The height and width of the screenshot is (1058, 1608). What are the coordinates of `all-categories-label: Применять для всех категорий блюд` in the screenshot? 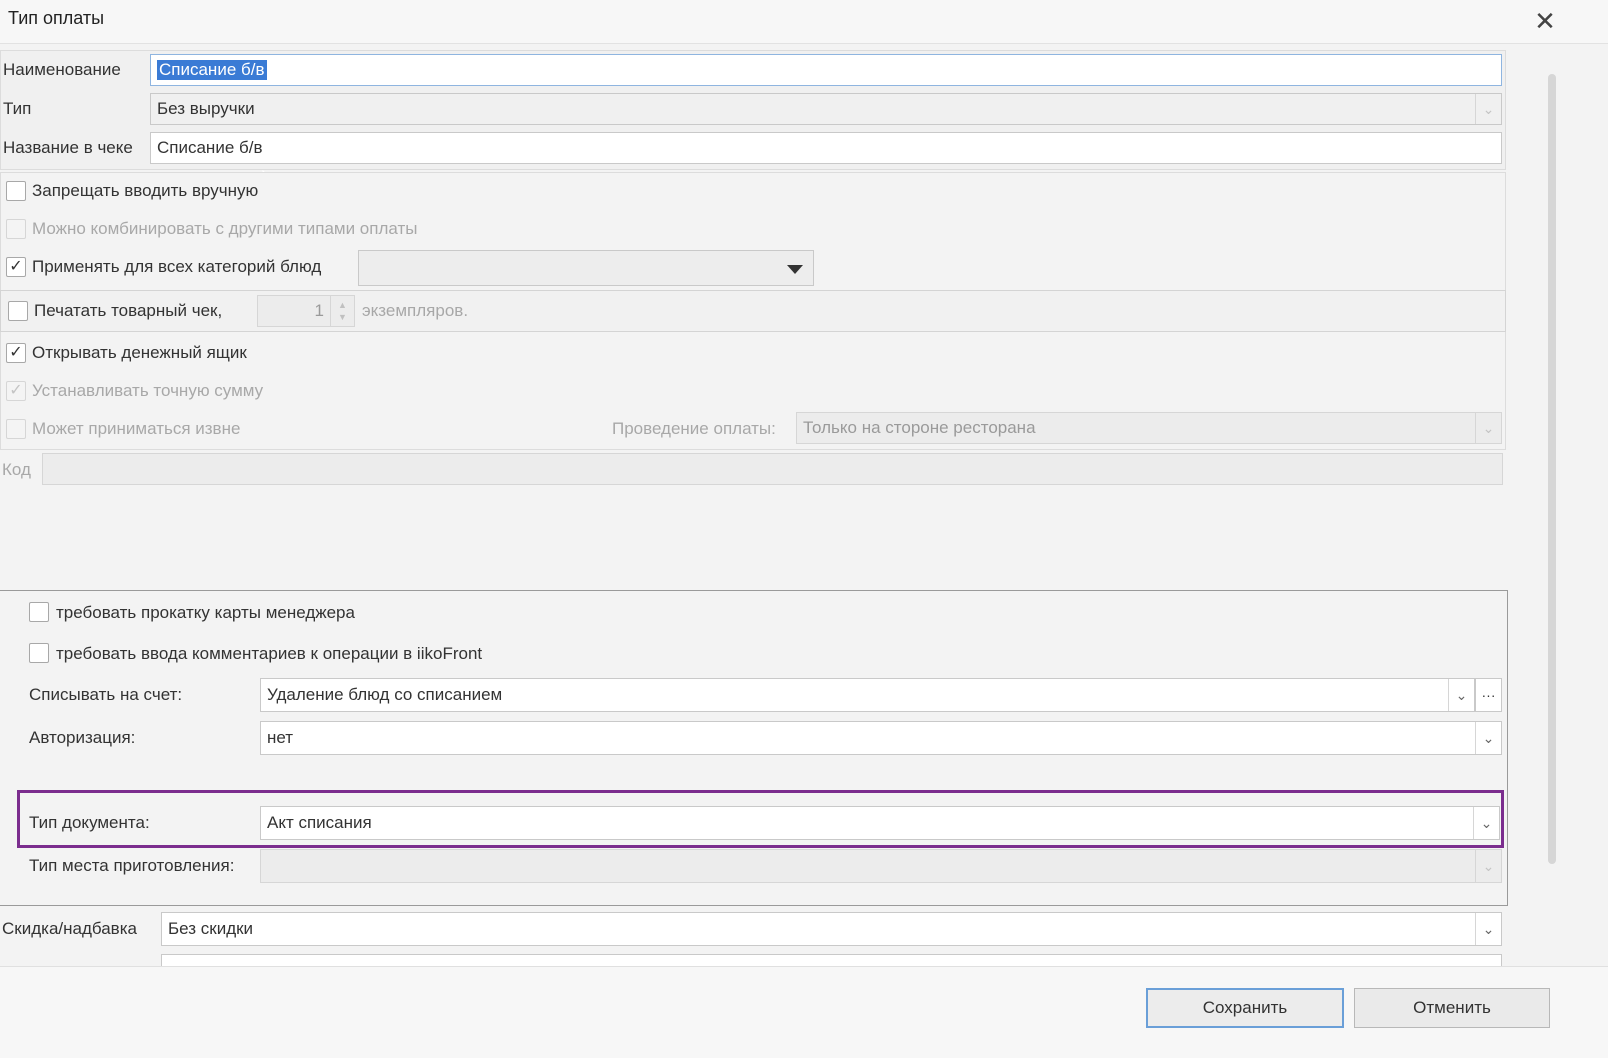 It's located at (177, 266).